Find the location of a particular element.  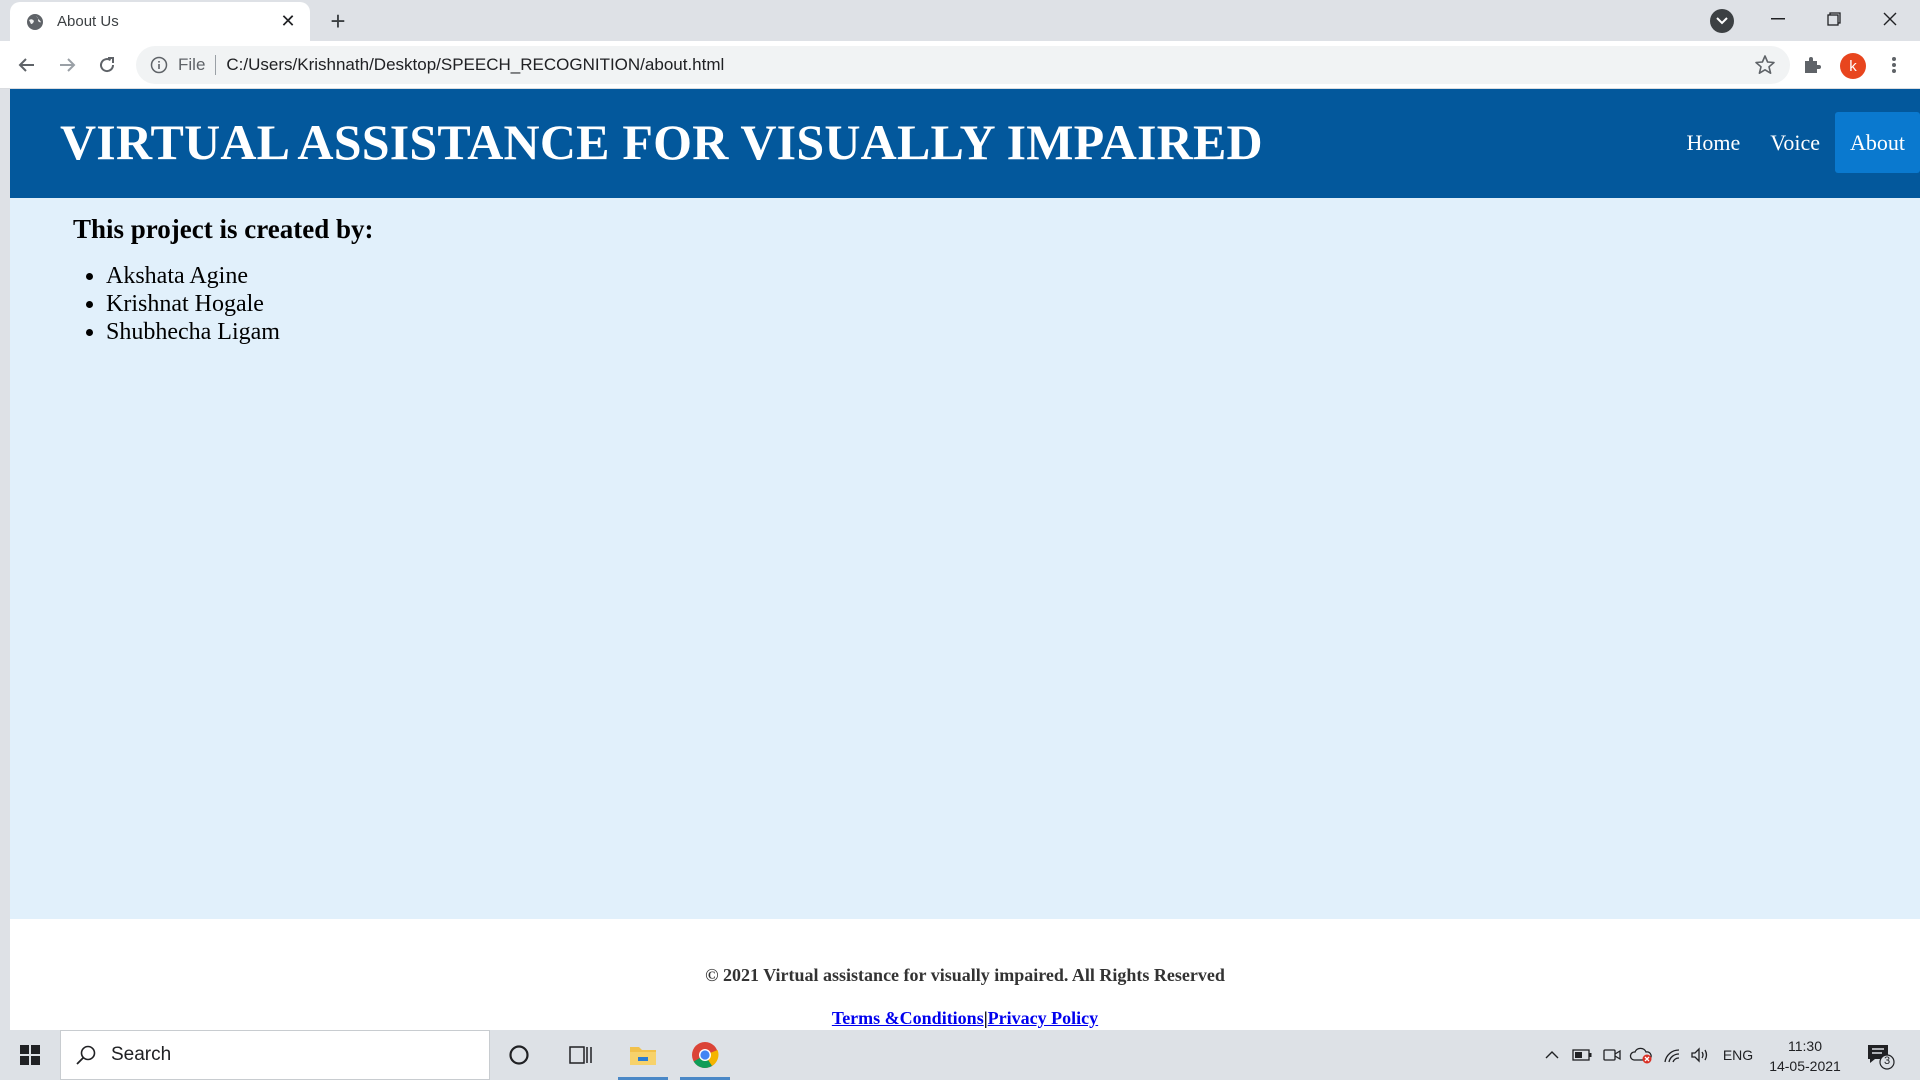

camera-icon is located at coordinates (1612, 1055).